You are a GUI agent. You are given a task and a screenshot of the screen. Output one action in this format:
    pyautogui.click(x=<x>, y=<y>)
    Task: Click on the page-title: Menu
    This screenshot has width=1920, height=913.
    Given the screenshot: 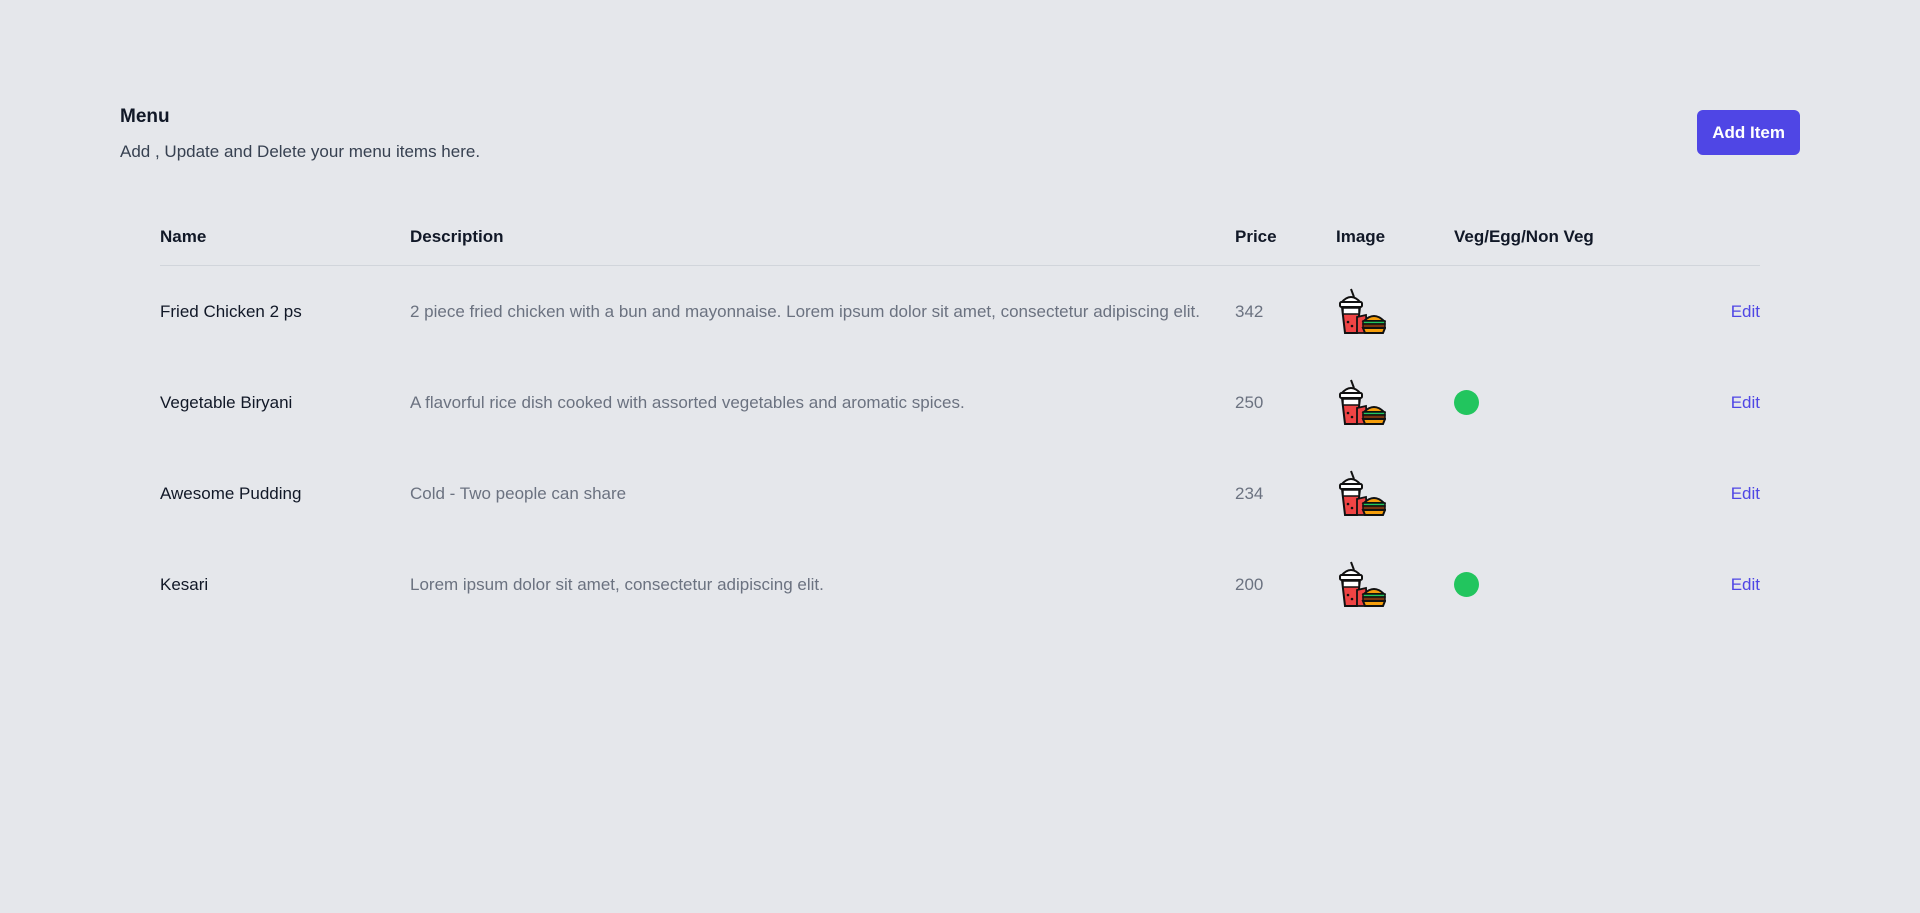 What is the action you would take?
    pyautogui.click(x=145, y=116)
    